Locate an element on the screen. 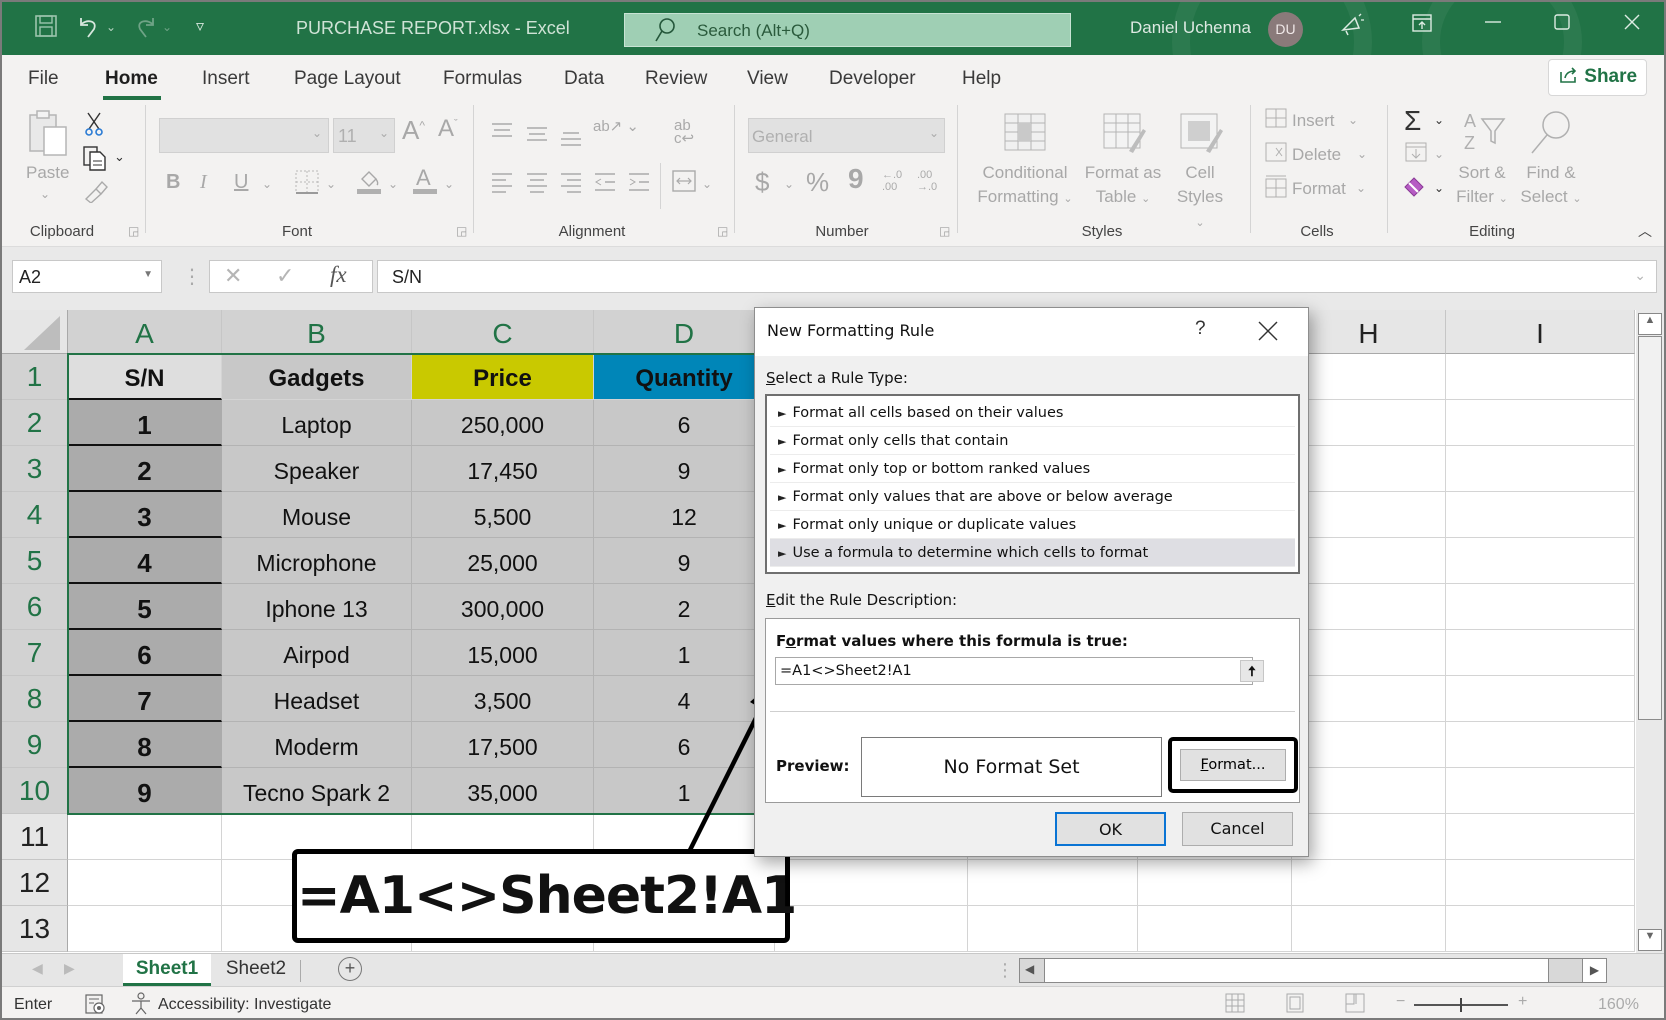  undo-dropdown-icon: ⌄ is located at coordinates (111, 27).